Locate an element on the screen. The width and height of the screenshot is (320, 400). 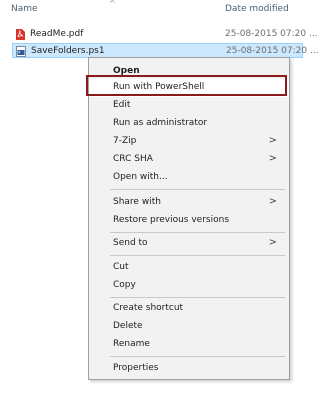
menu-item-edit: Edit is located at coordinates (189, 106).